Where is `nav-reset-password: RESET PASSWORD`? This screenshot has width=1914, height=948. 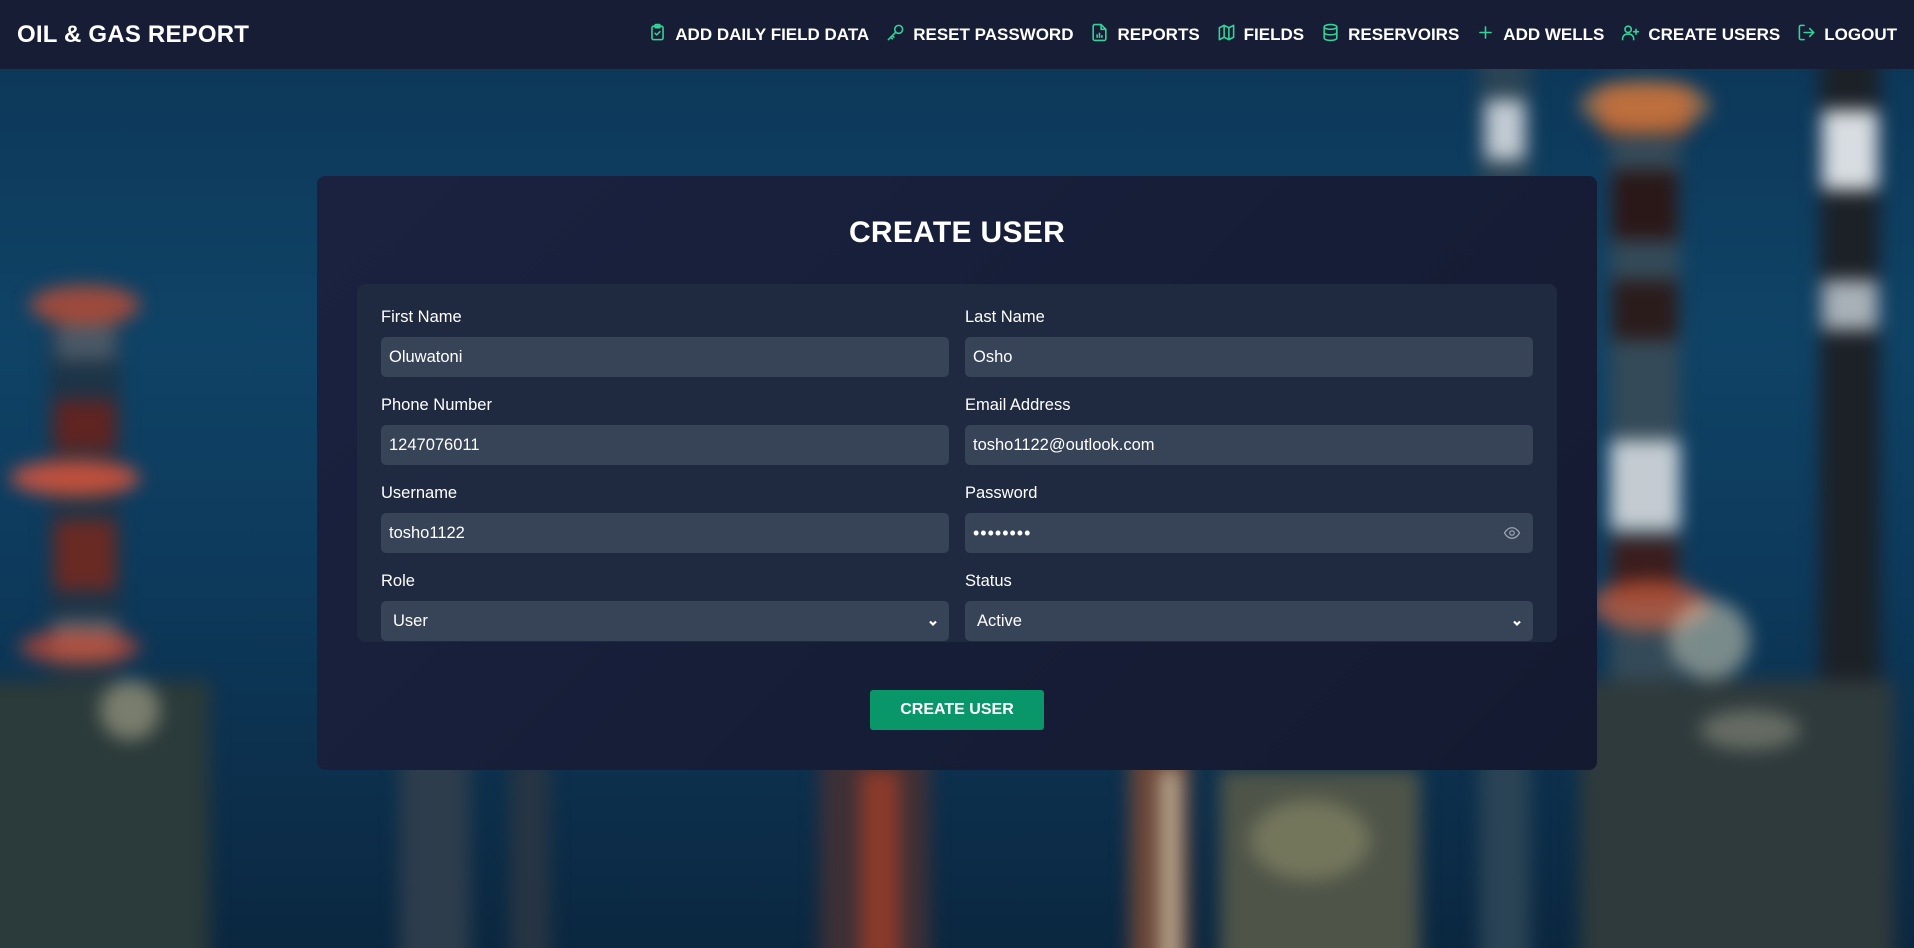 nav-reset-password: RESET PASSWORD is located at coordinates (979, 35).